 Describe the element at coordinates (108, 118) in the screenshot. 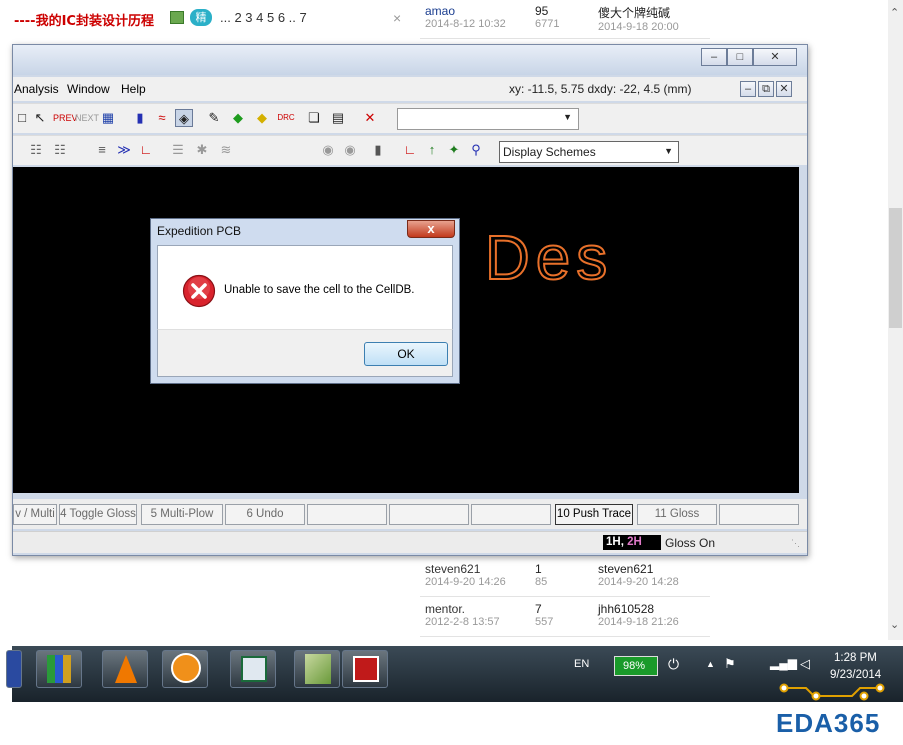

I see `grid-icon: ▦` at that location.